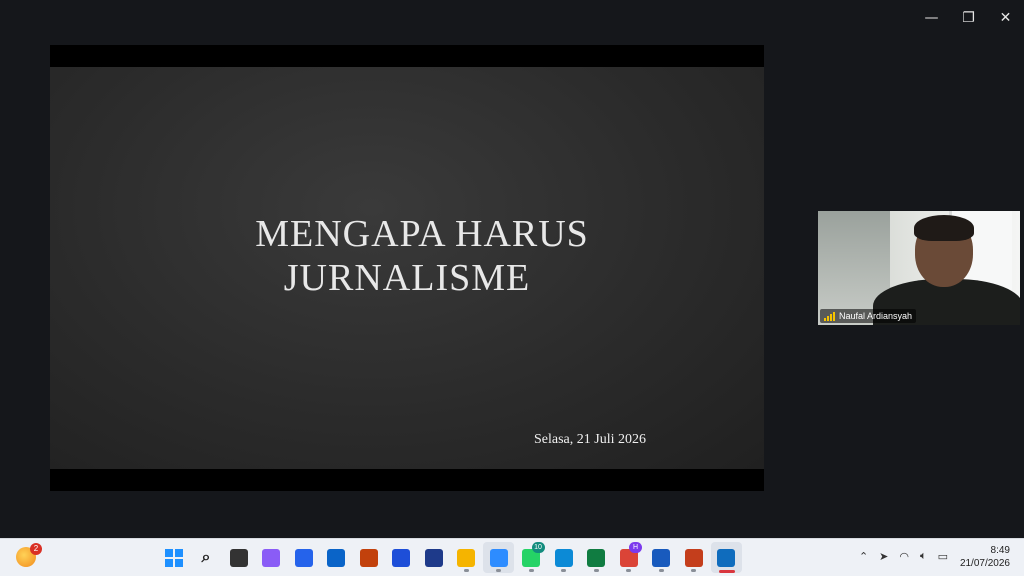  I want to click on store-app, so click(303, 557).